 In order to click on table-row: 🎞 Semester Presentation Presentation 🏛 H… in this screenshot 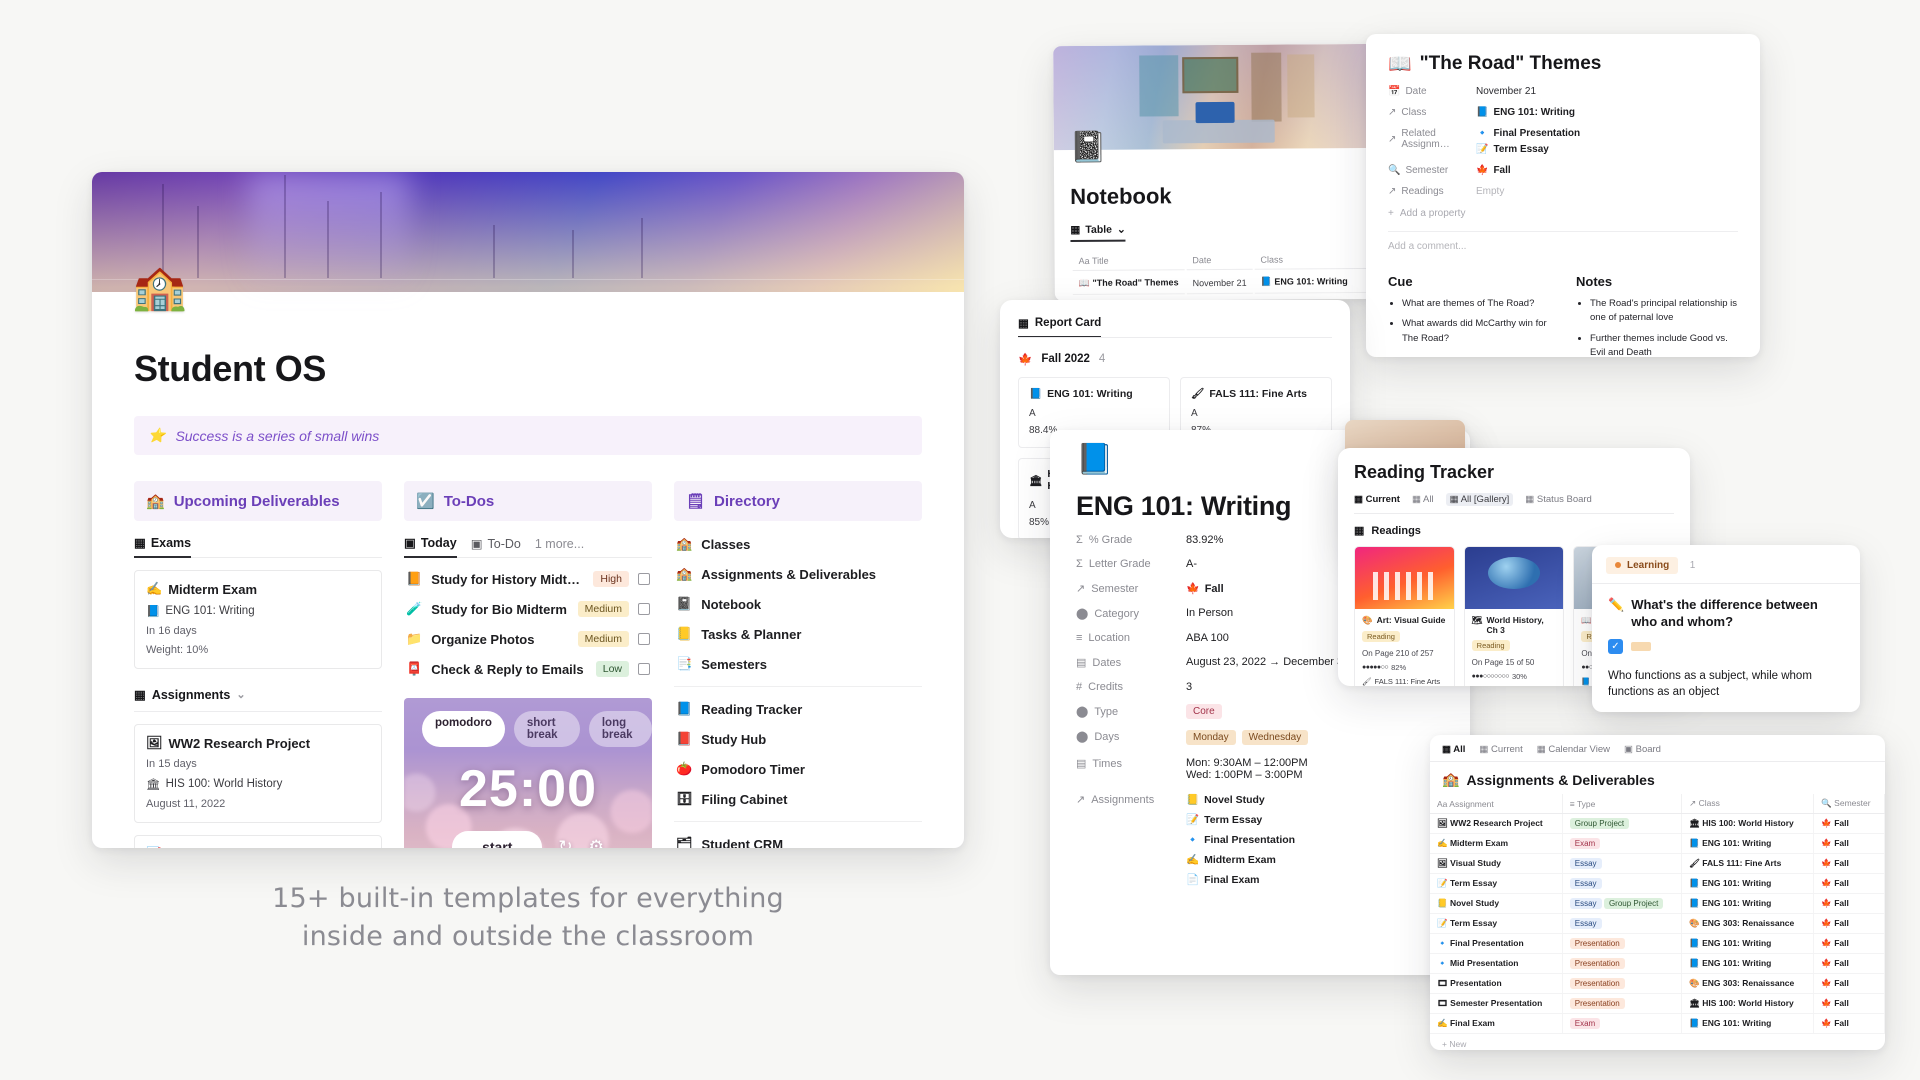, I will do `click(1657, 1003)`.